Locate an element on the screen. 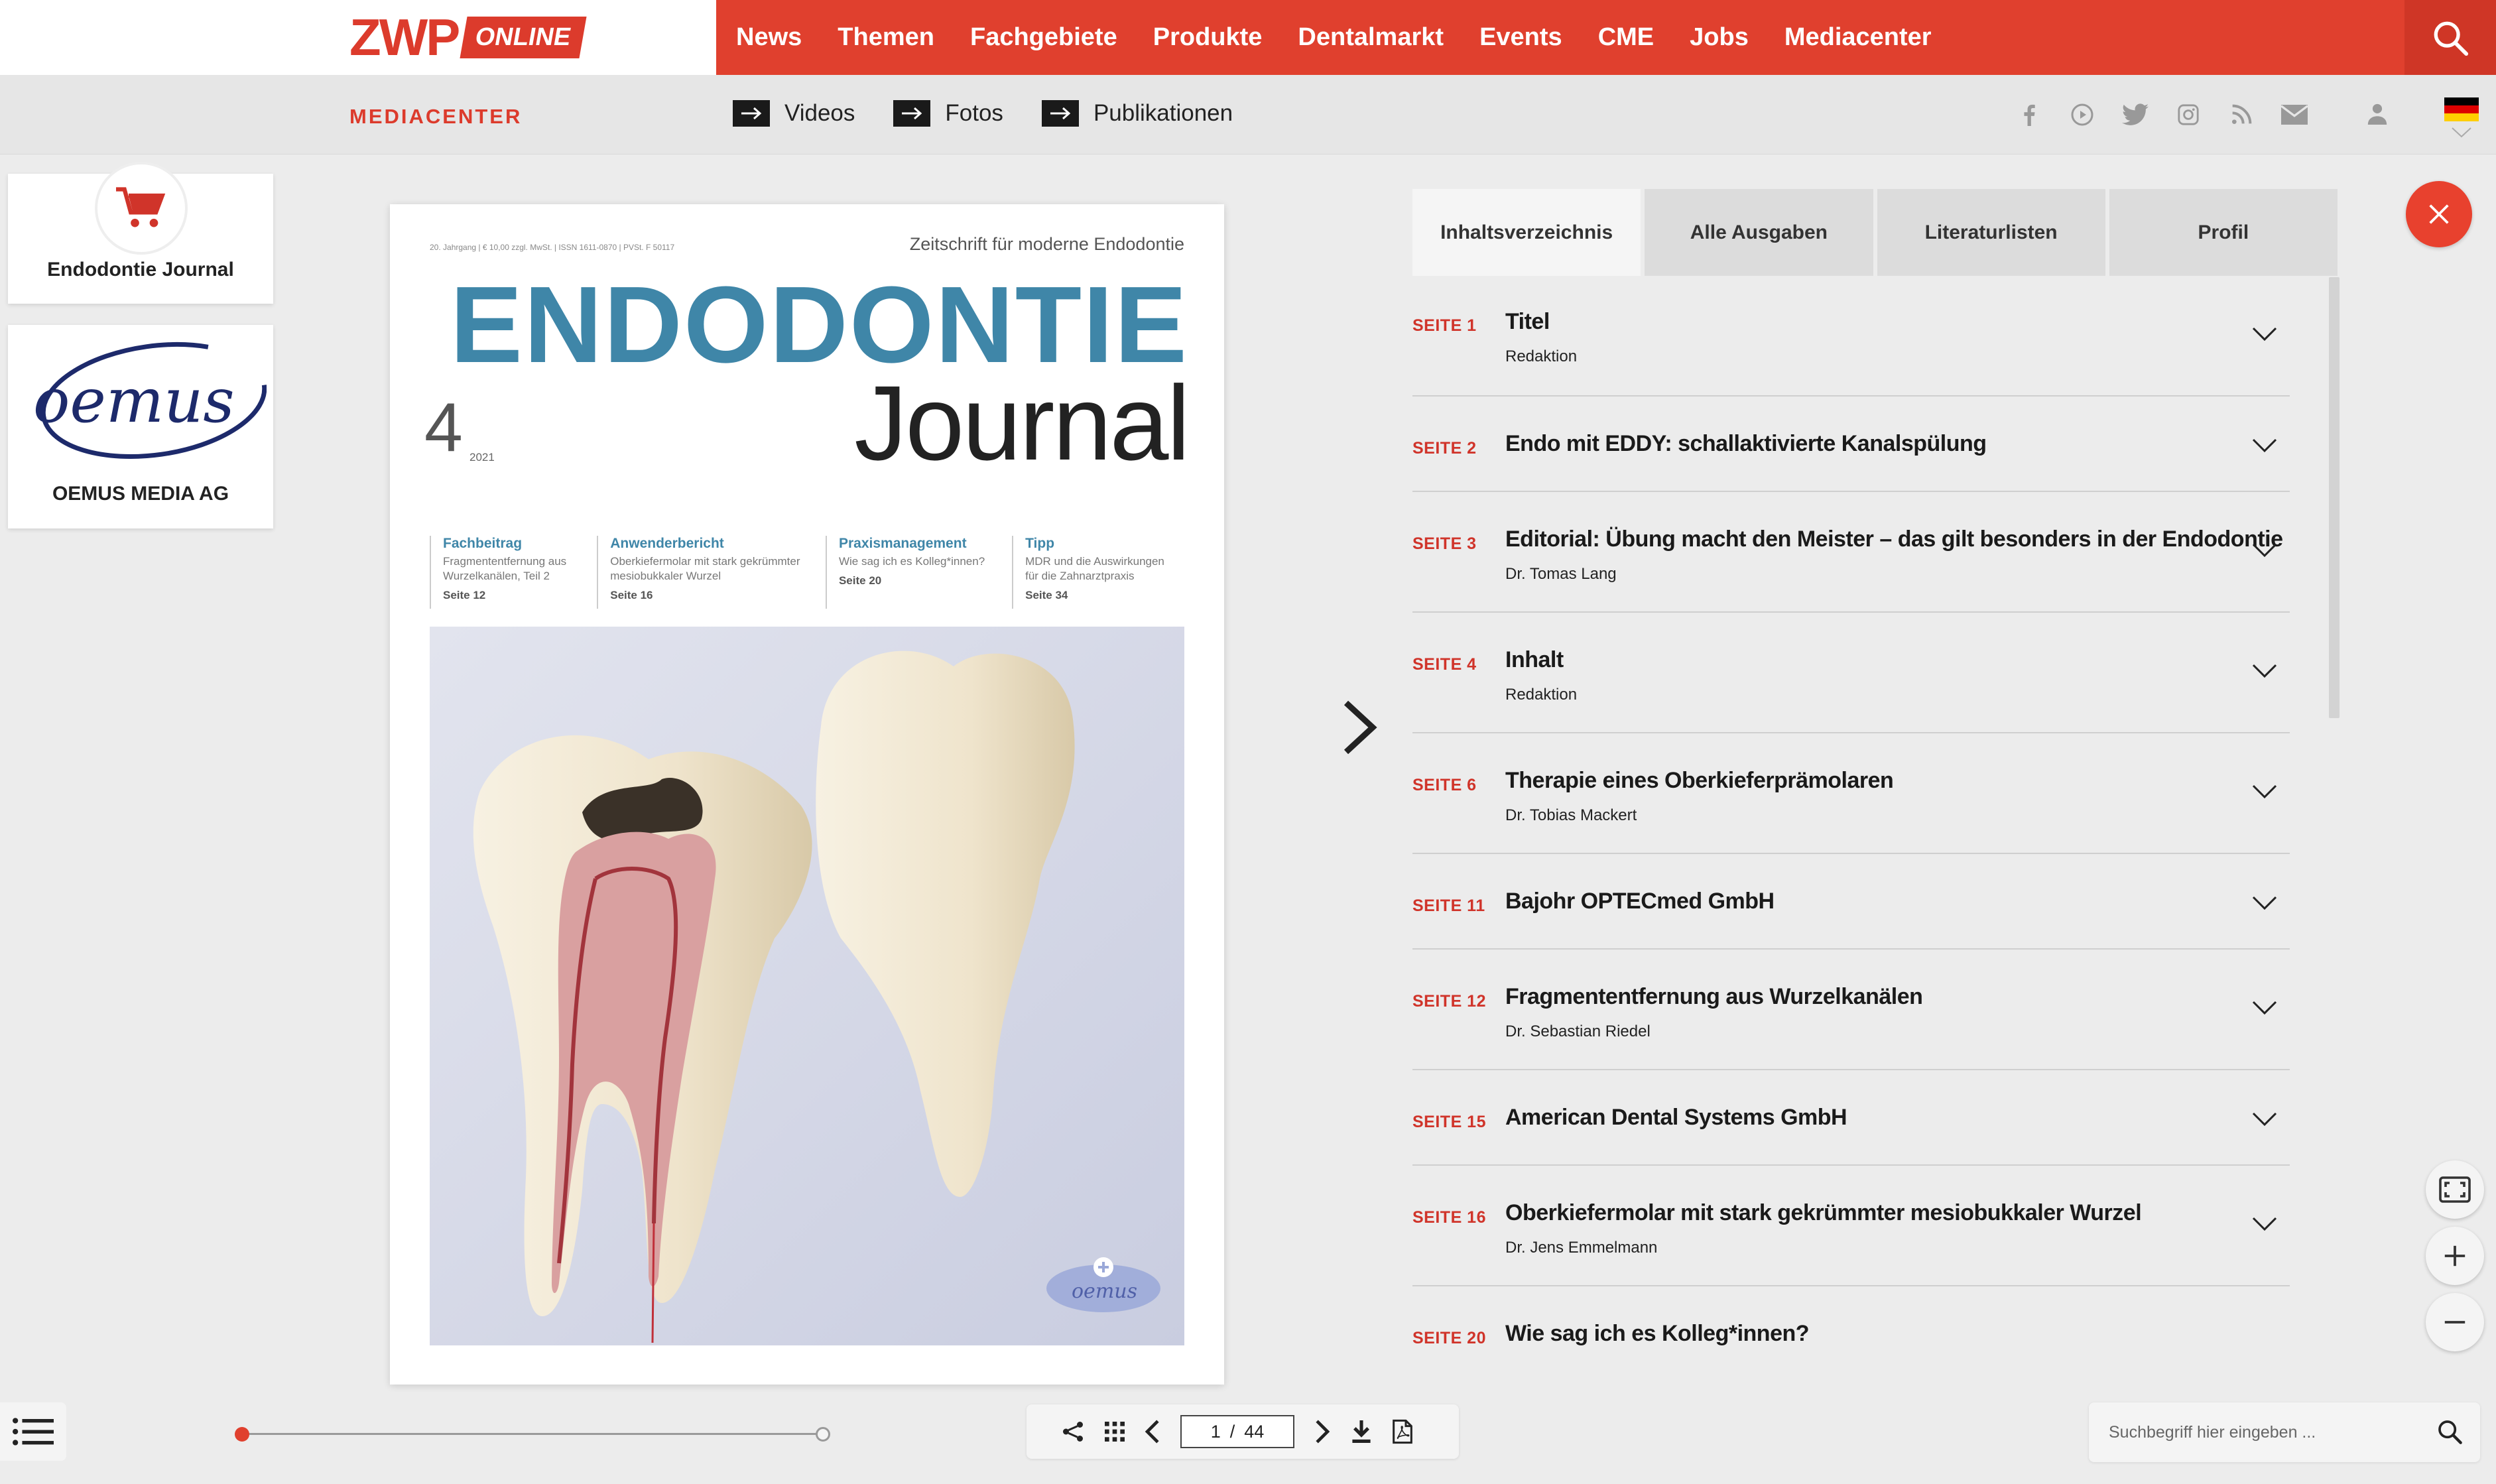 This screenshot has height=1484, width=2496. share-icon is located at coordinates (1073, 1432).